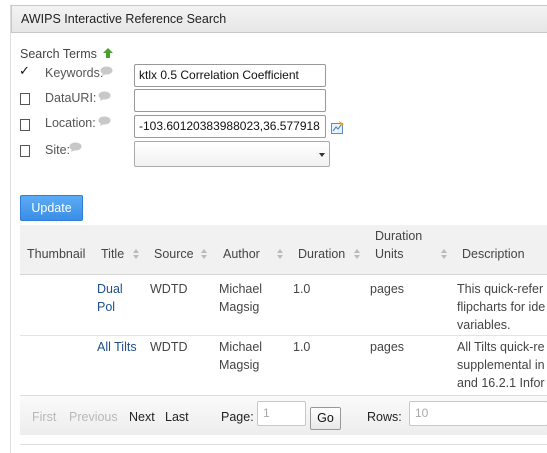 The height and width of the screenshot is (453, 547). What do you see at coordinates (230, 75) in the screenshot?
I see `keywords-field: ktlx 0.5 Correlation Coefficient` at bounding box center [230, 75].